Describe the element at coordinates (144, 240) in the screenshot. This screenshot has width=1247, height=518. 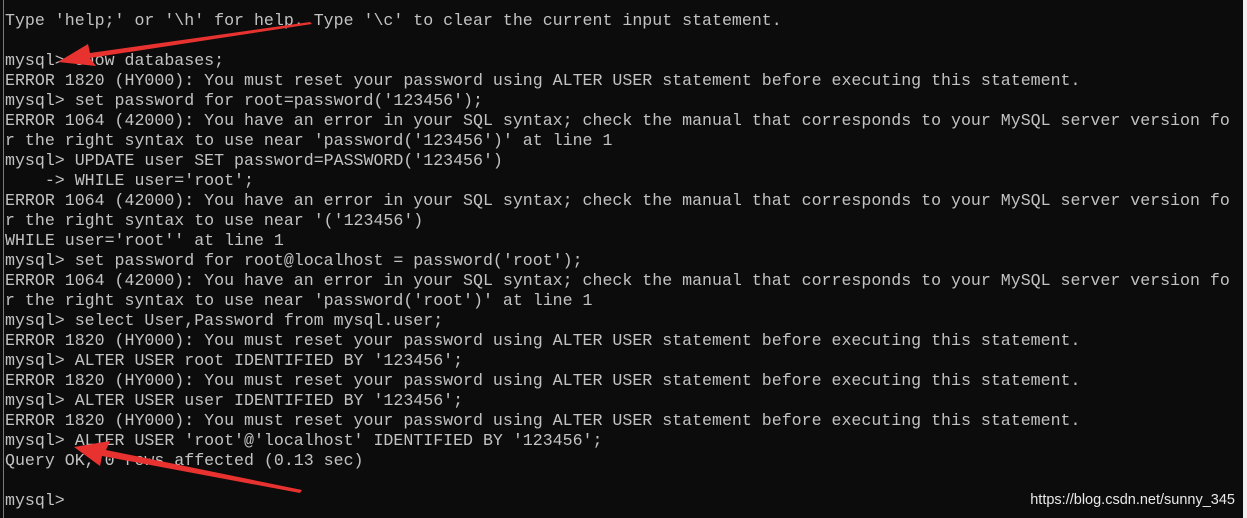
I see `output-line: WHILE user='root'' at line 1` at that location.